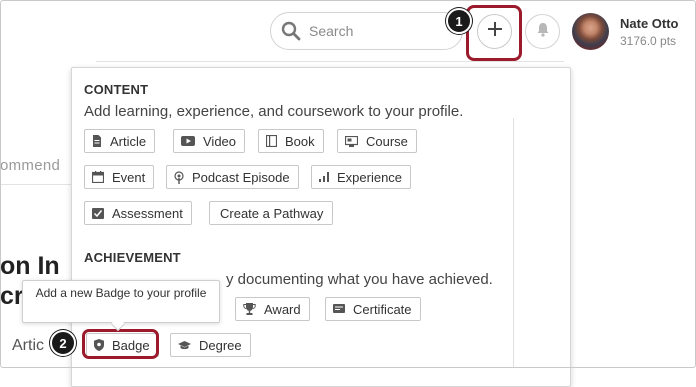  Describe the element at coordinates (648, 41) in the screenshot. I see `user-points: 3176.0 pts` at that location.